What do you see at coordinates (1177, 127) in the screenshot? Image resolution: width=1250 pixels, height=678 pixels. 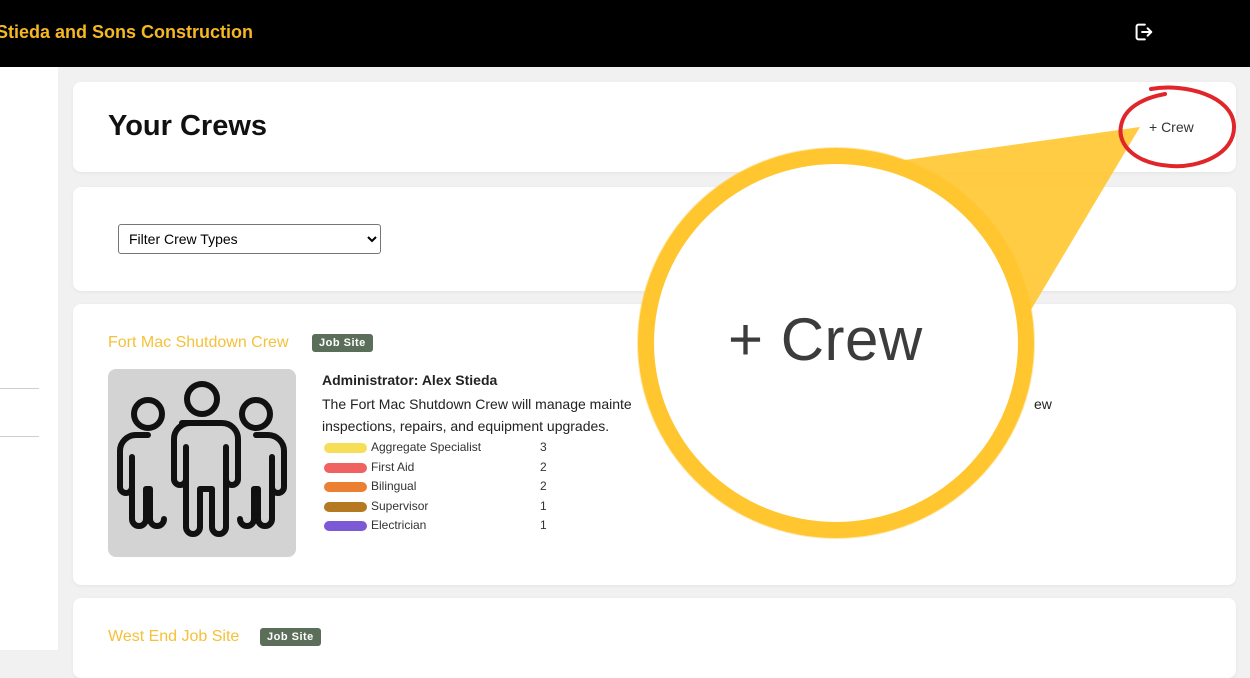 I see `highlight-ring` at bounding box center [1177, 127].